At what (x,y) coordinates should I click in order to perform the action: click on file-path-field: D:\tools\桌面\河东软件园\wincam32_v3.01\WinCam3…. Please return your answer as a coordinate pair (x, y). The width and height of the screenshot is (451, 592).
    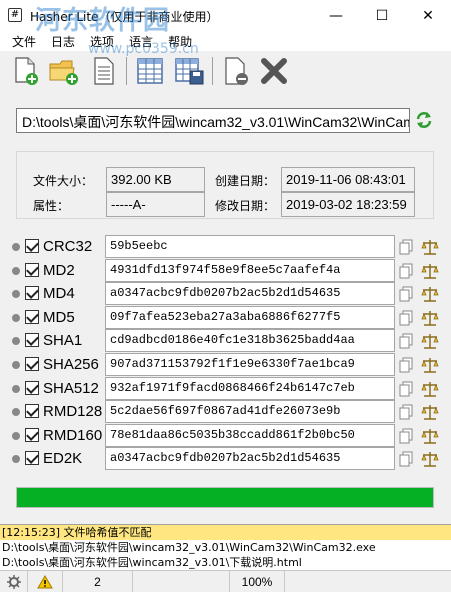
    Looking at the image, I should click on (213, 120).